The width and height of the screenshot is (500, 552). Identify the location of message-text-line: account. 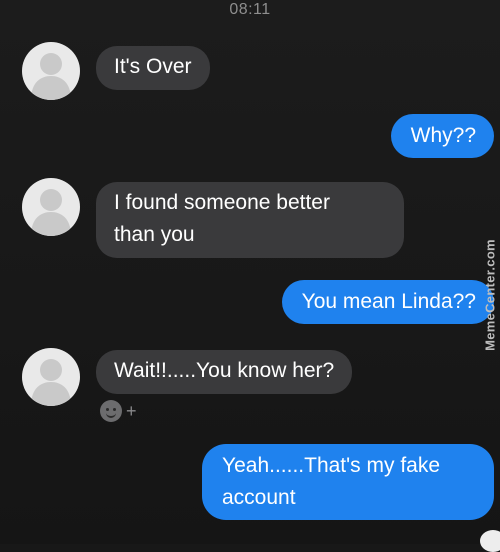
(259, 497).